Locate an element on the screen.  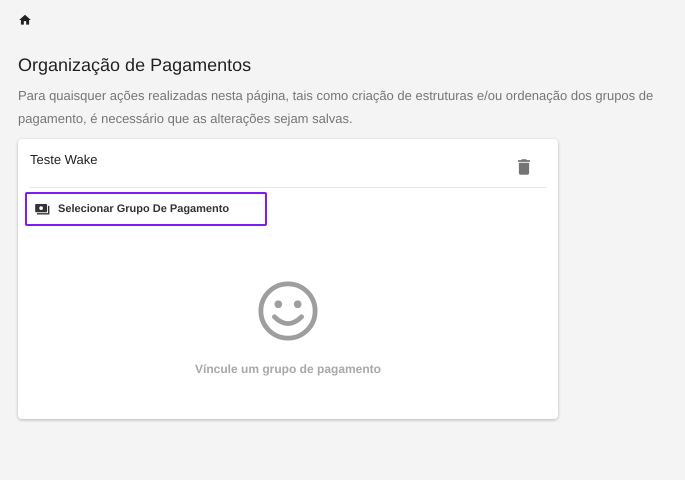
page-description: Para quaisquer ações realizadas nesta página, tais como criação de estruturas e/ou ordenação dos grupos de pagamento, é necessário que as alterações sejam salvas. is located at coordinates (336, 107).